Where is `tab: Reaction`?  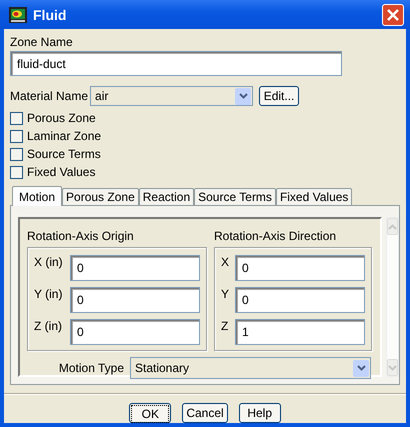
tab: Reaction is located at coordinates (166, 196).